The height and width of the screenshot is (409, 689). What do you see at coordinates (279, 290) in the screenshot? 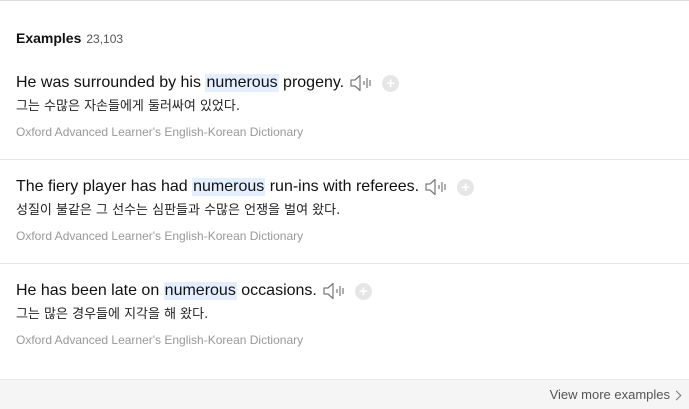
I see `example-text-after: occasions.` at bounding box center [279, 290].